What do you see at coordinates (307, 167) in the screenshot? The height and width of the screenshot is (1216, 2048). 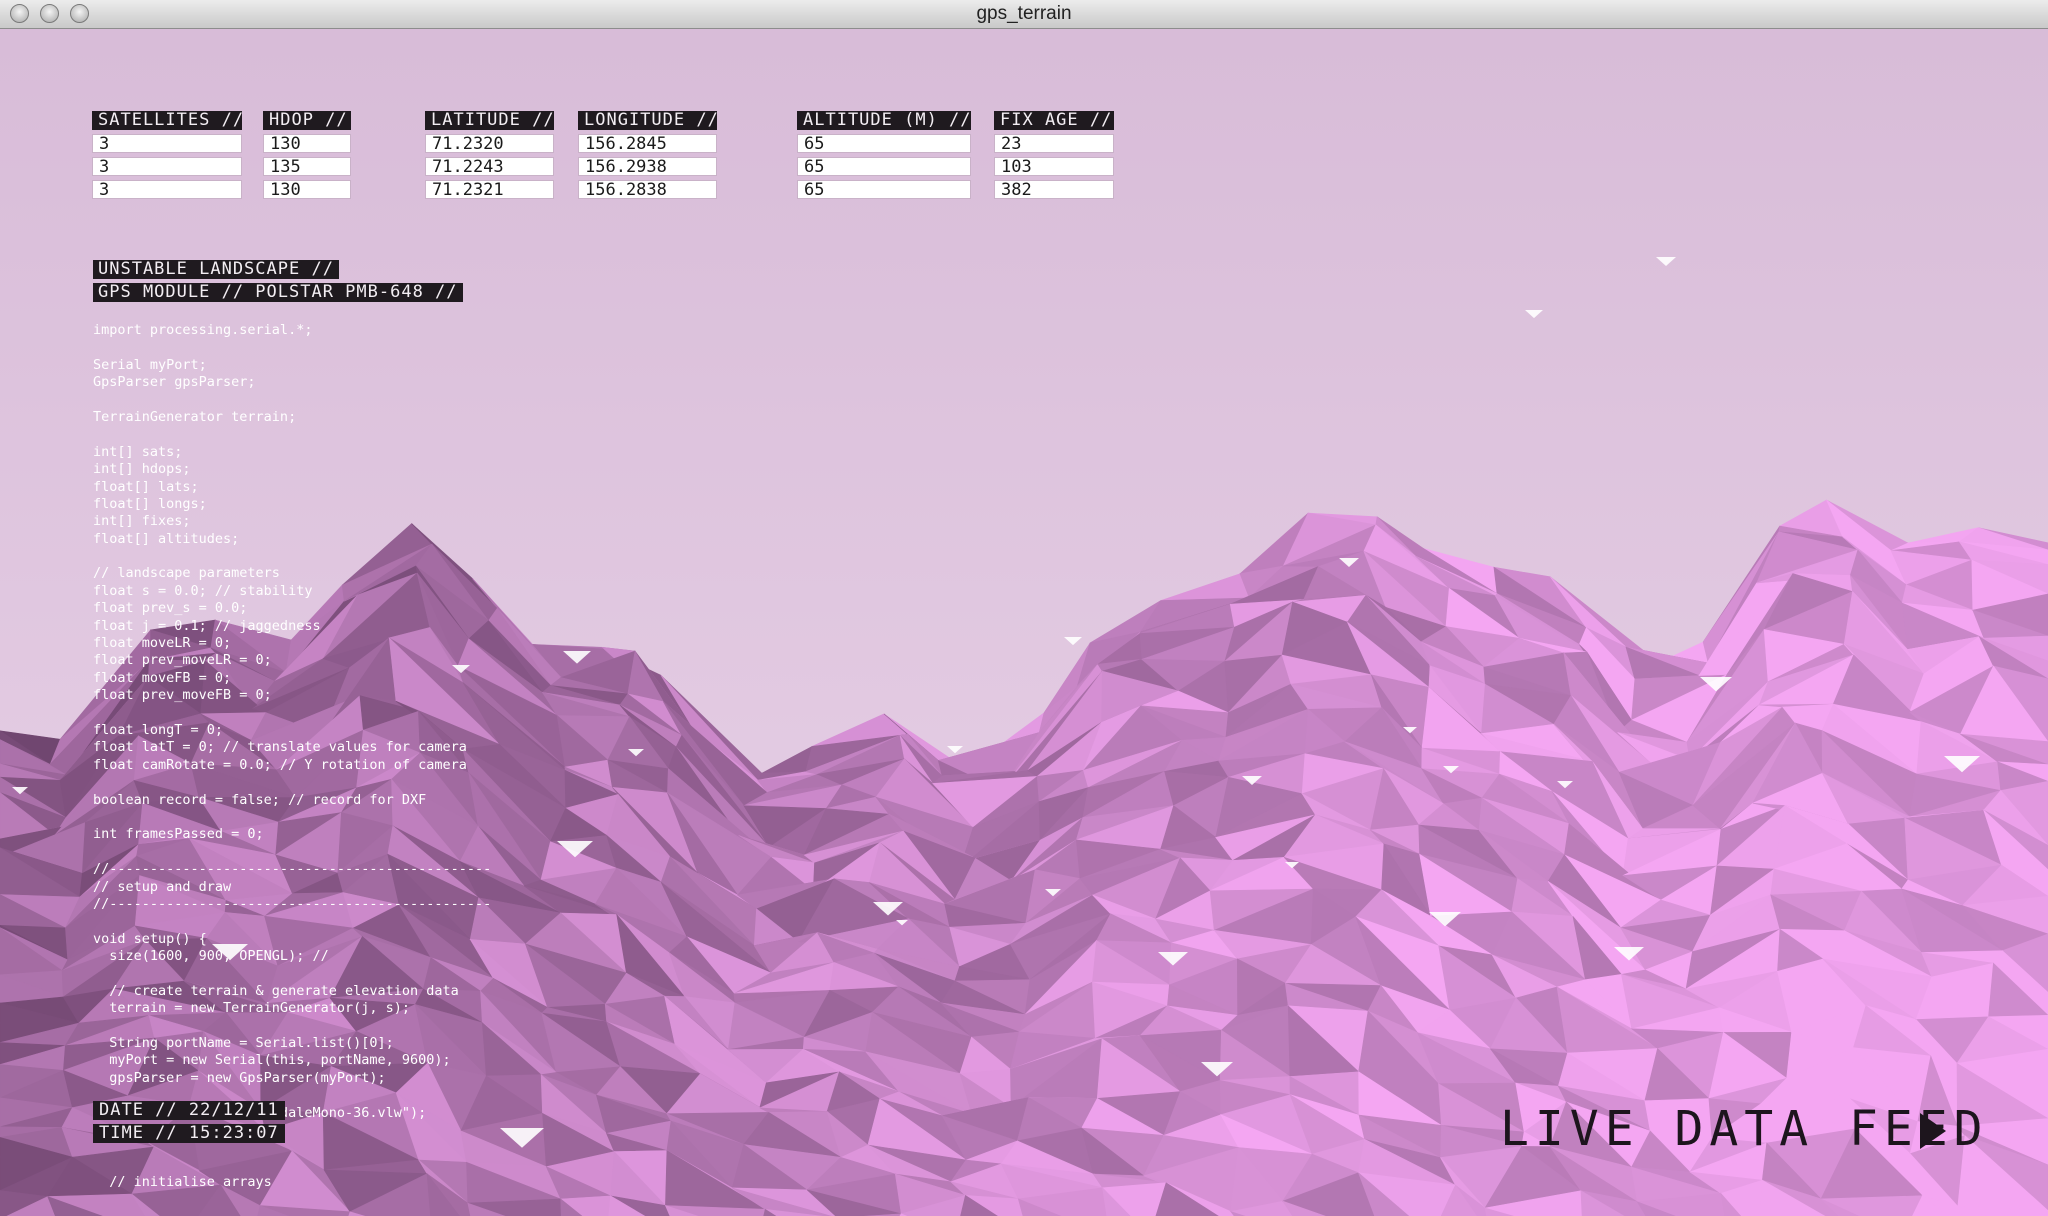 I see `table-cell: 135` at bounding box center [307, 167].